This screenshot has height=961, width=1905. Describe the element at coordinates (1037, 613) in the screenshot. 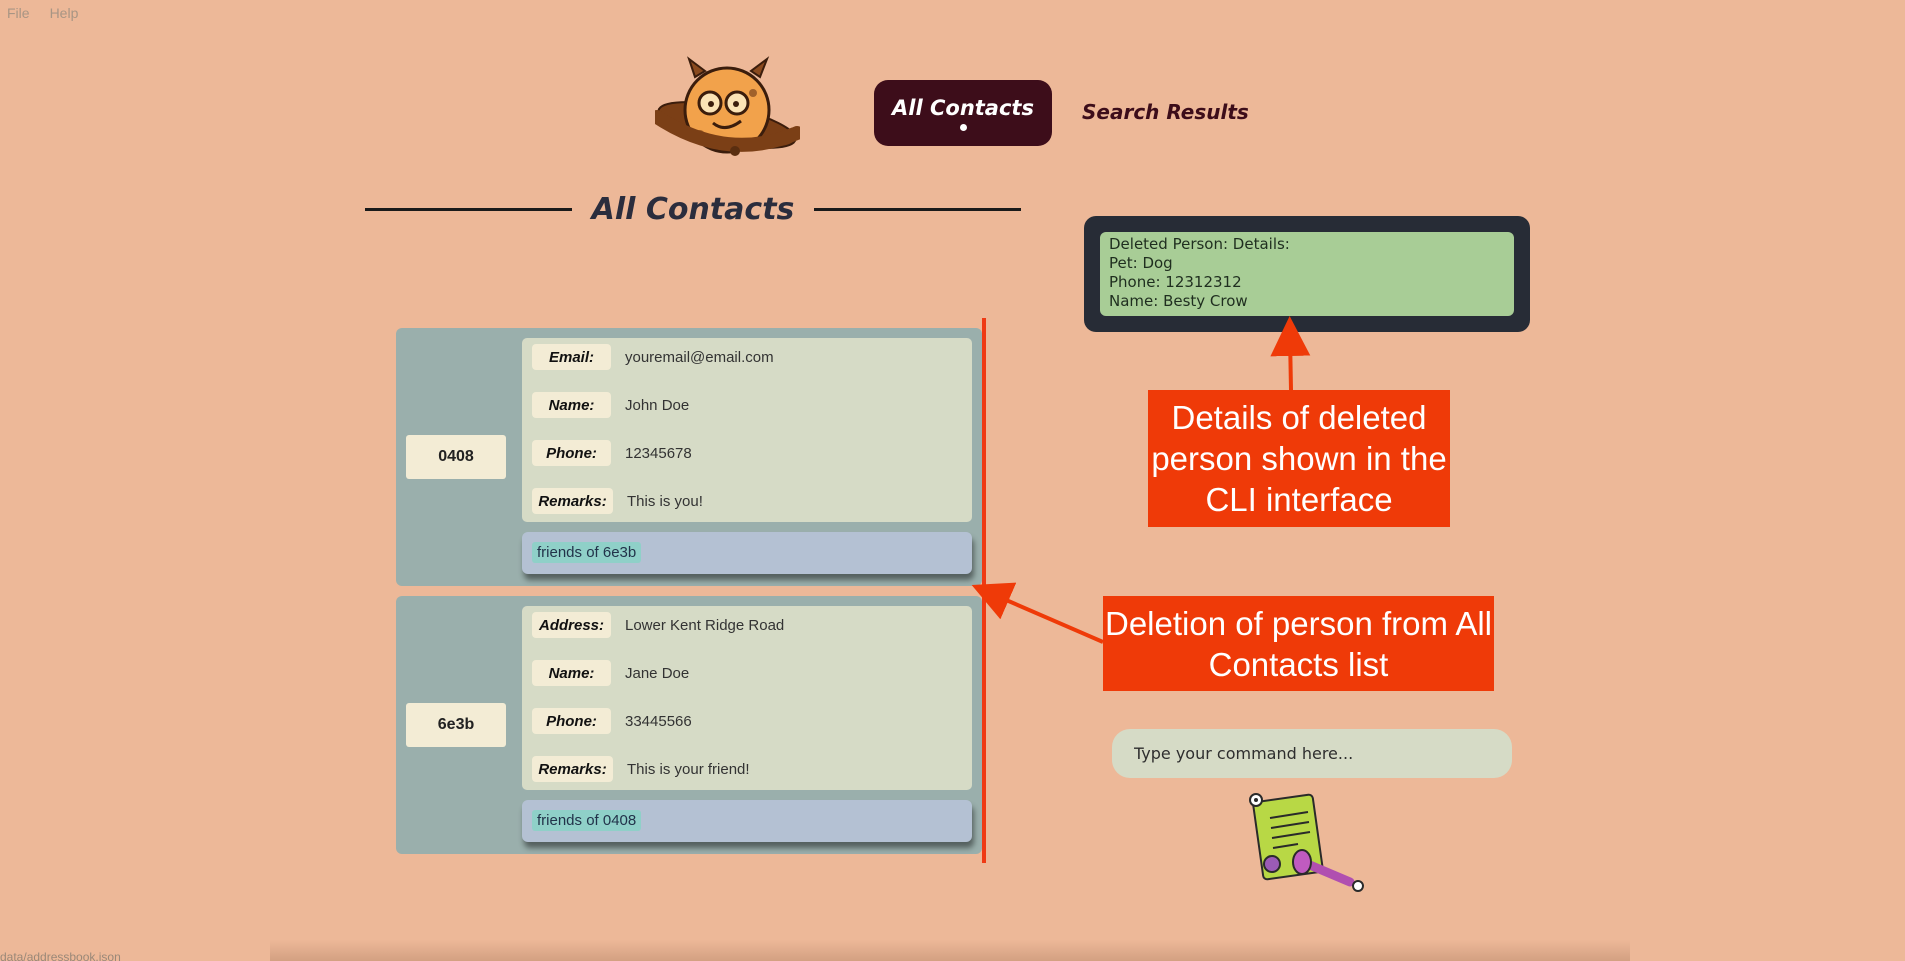

I see `arrow-to-list` at that location.